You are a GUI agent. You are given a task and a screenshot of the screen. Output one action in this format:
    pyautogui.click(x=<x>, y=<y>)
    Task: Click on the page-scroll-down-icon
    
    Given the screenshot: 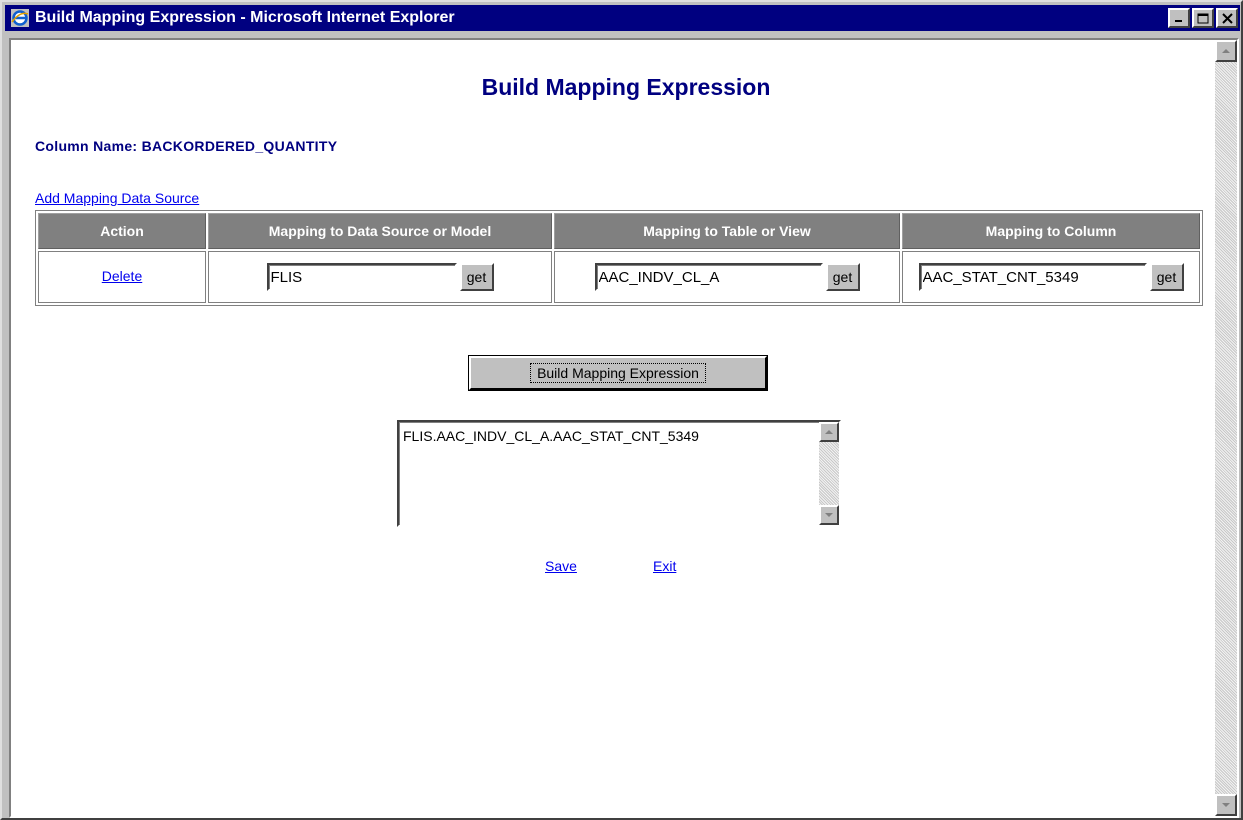 What is the action you would take?
    pyautogui.click(x=1226, y=805)
    